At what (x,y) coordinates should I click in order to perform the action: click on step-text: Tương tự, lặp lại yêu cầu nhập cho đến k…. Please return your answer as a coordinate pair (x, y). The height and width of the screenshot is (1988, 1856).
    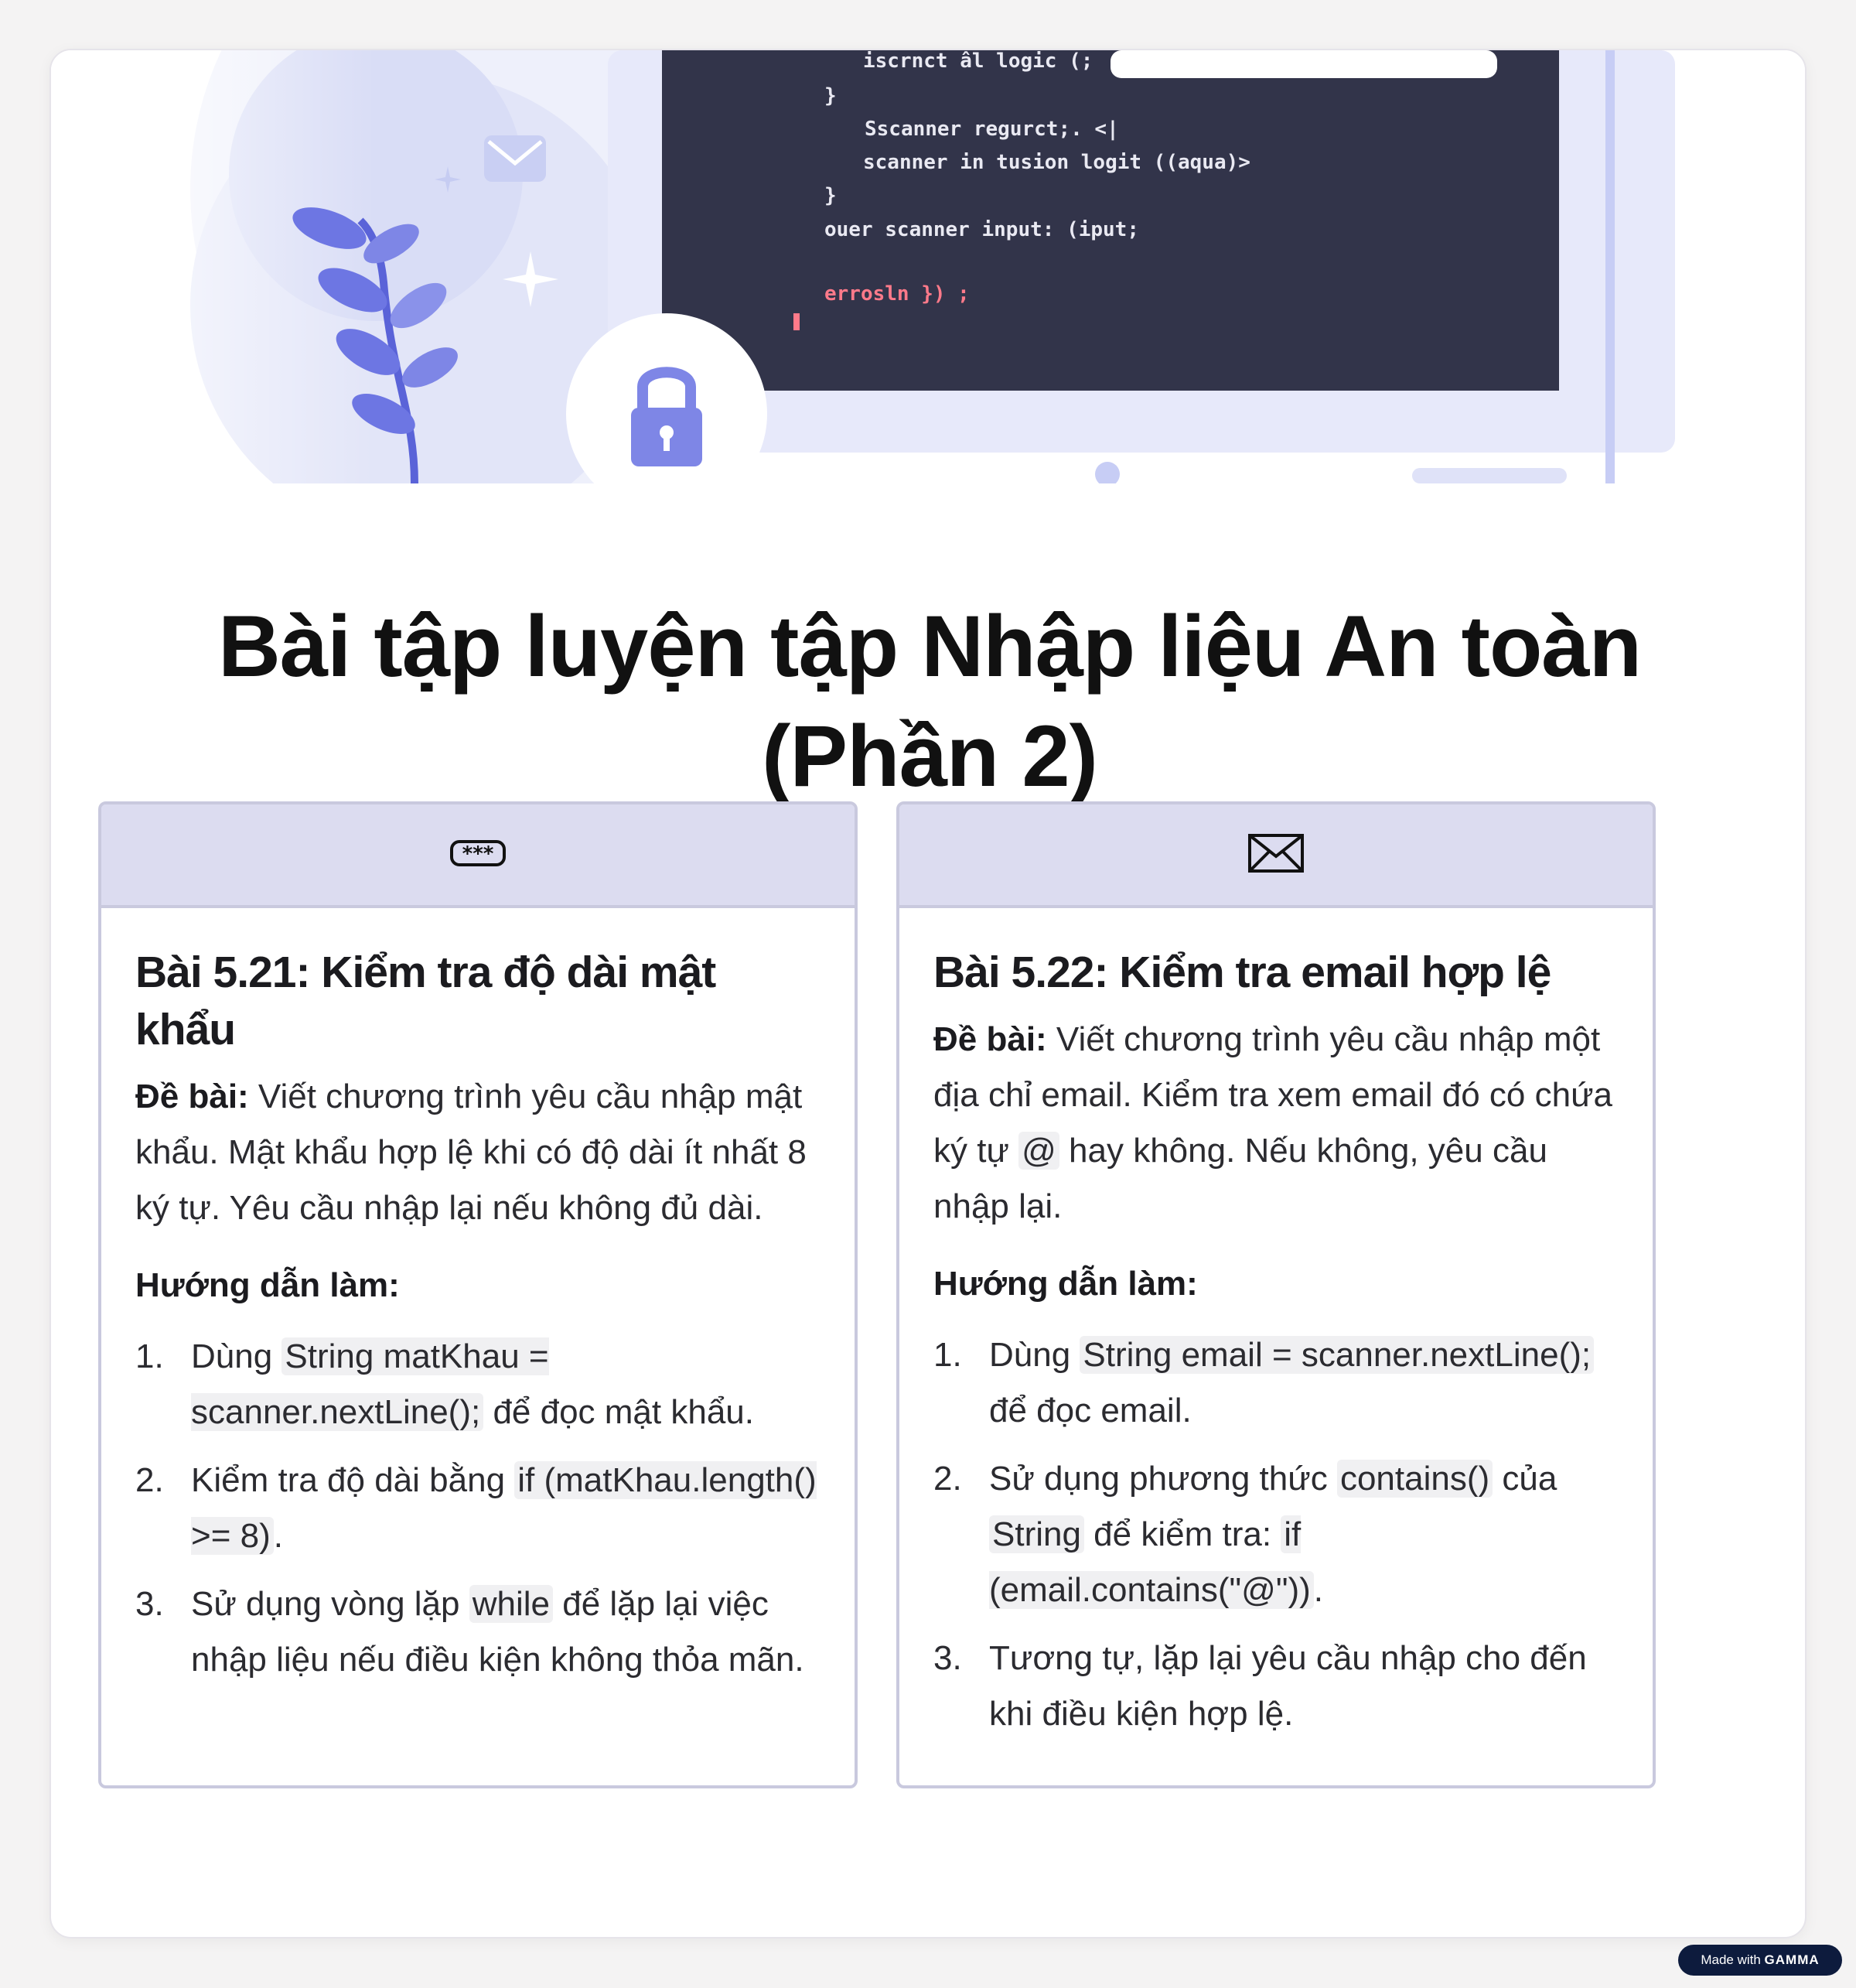
    Looking at the image, I should click on (1288, 1686).